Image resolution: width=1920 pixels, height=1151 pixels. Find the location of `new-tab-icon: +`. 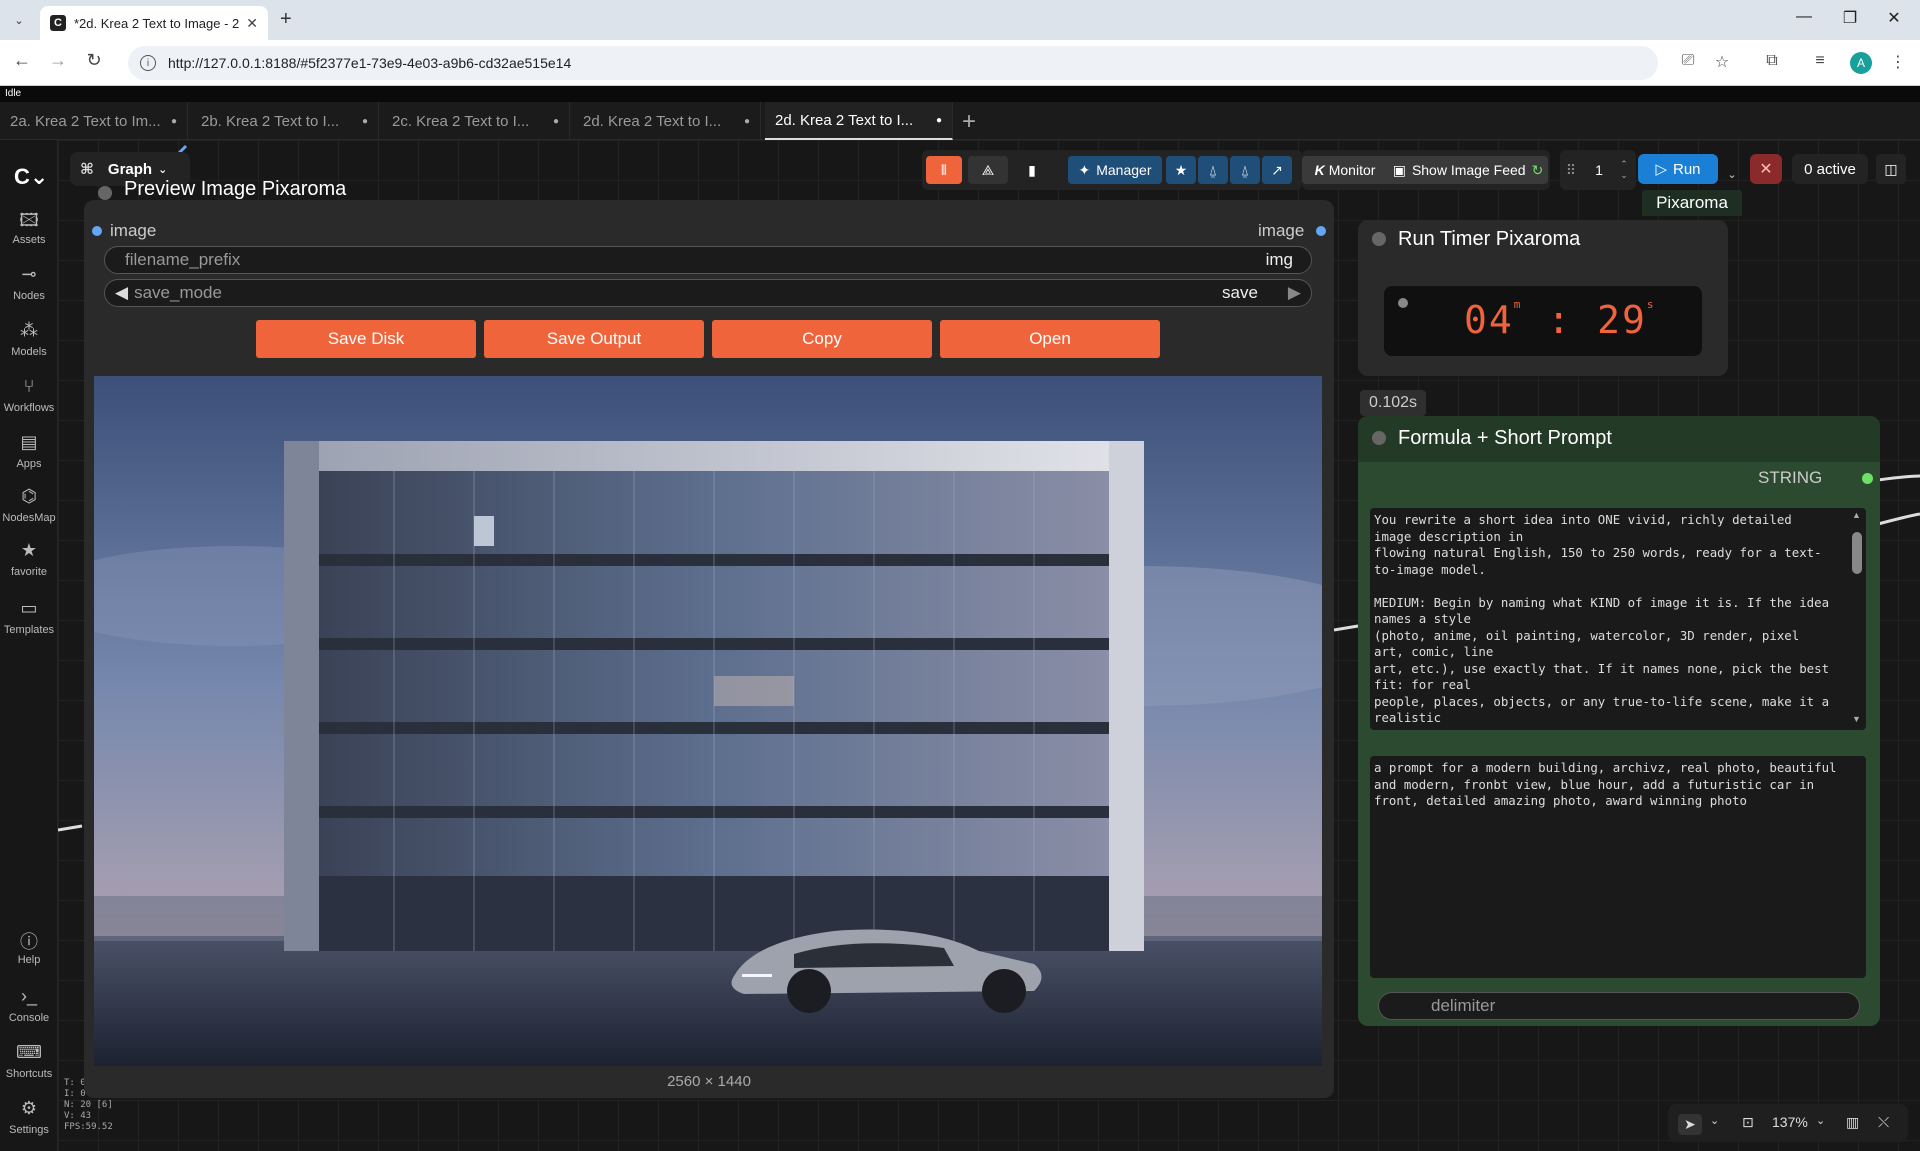

new-tab-icon: + is located at coordinates (286, 19).